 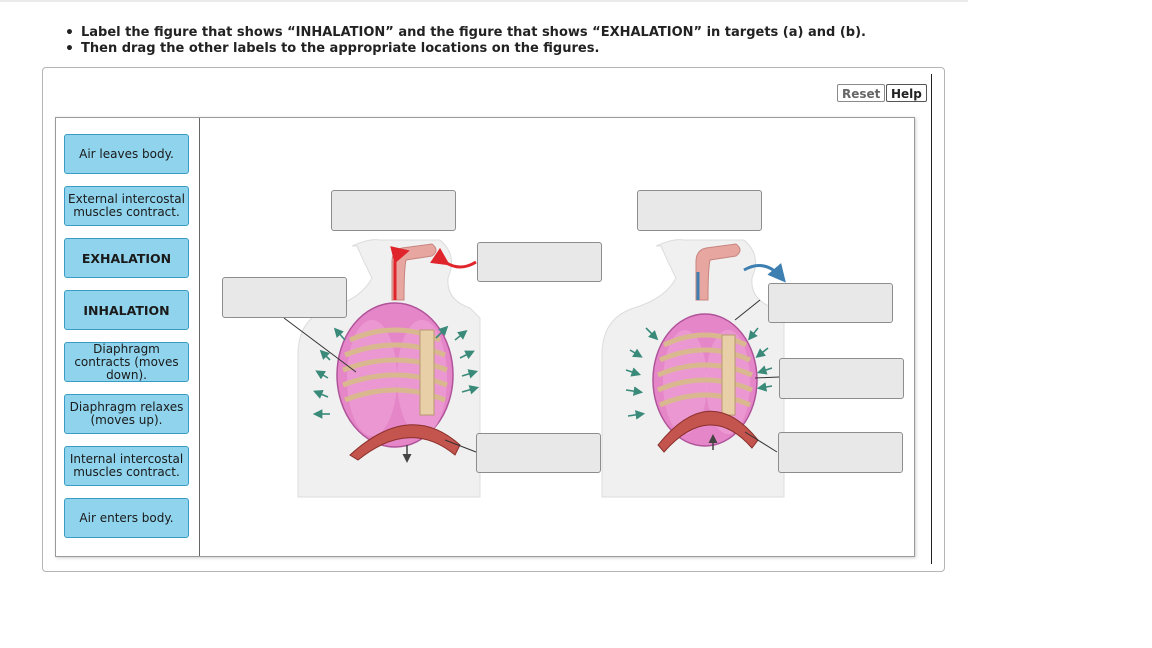 I want to click on drop-target-right-intercostal, so click(x=841, y=378).